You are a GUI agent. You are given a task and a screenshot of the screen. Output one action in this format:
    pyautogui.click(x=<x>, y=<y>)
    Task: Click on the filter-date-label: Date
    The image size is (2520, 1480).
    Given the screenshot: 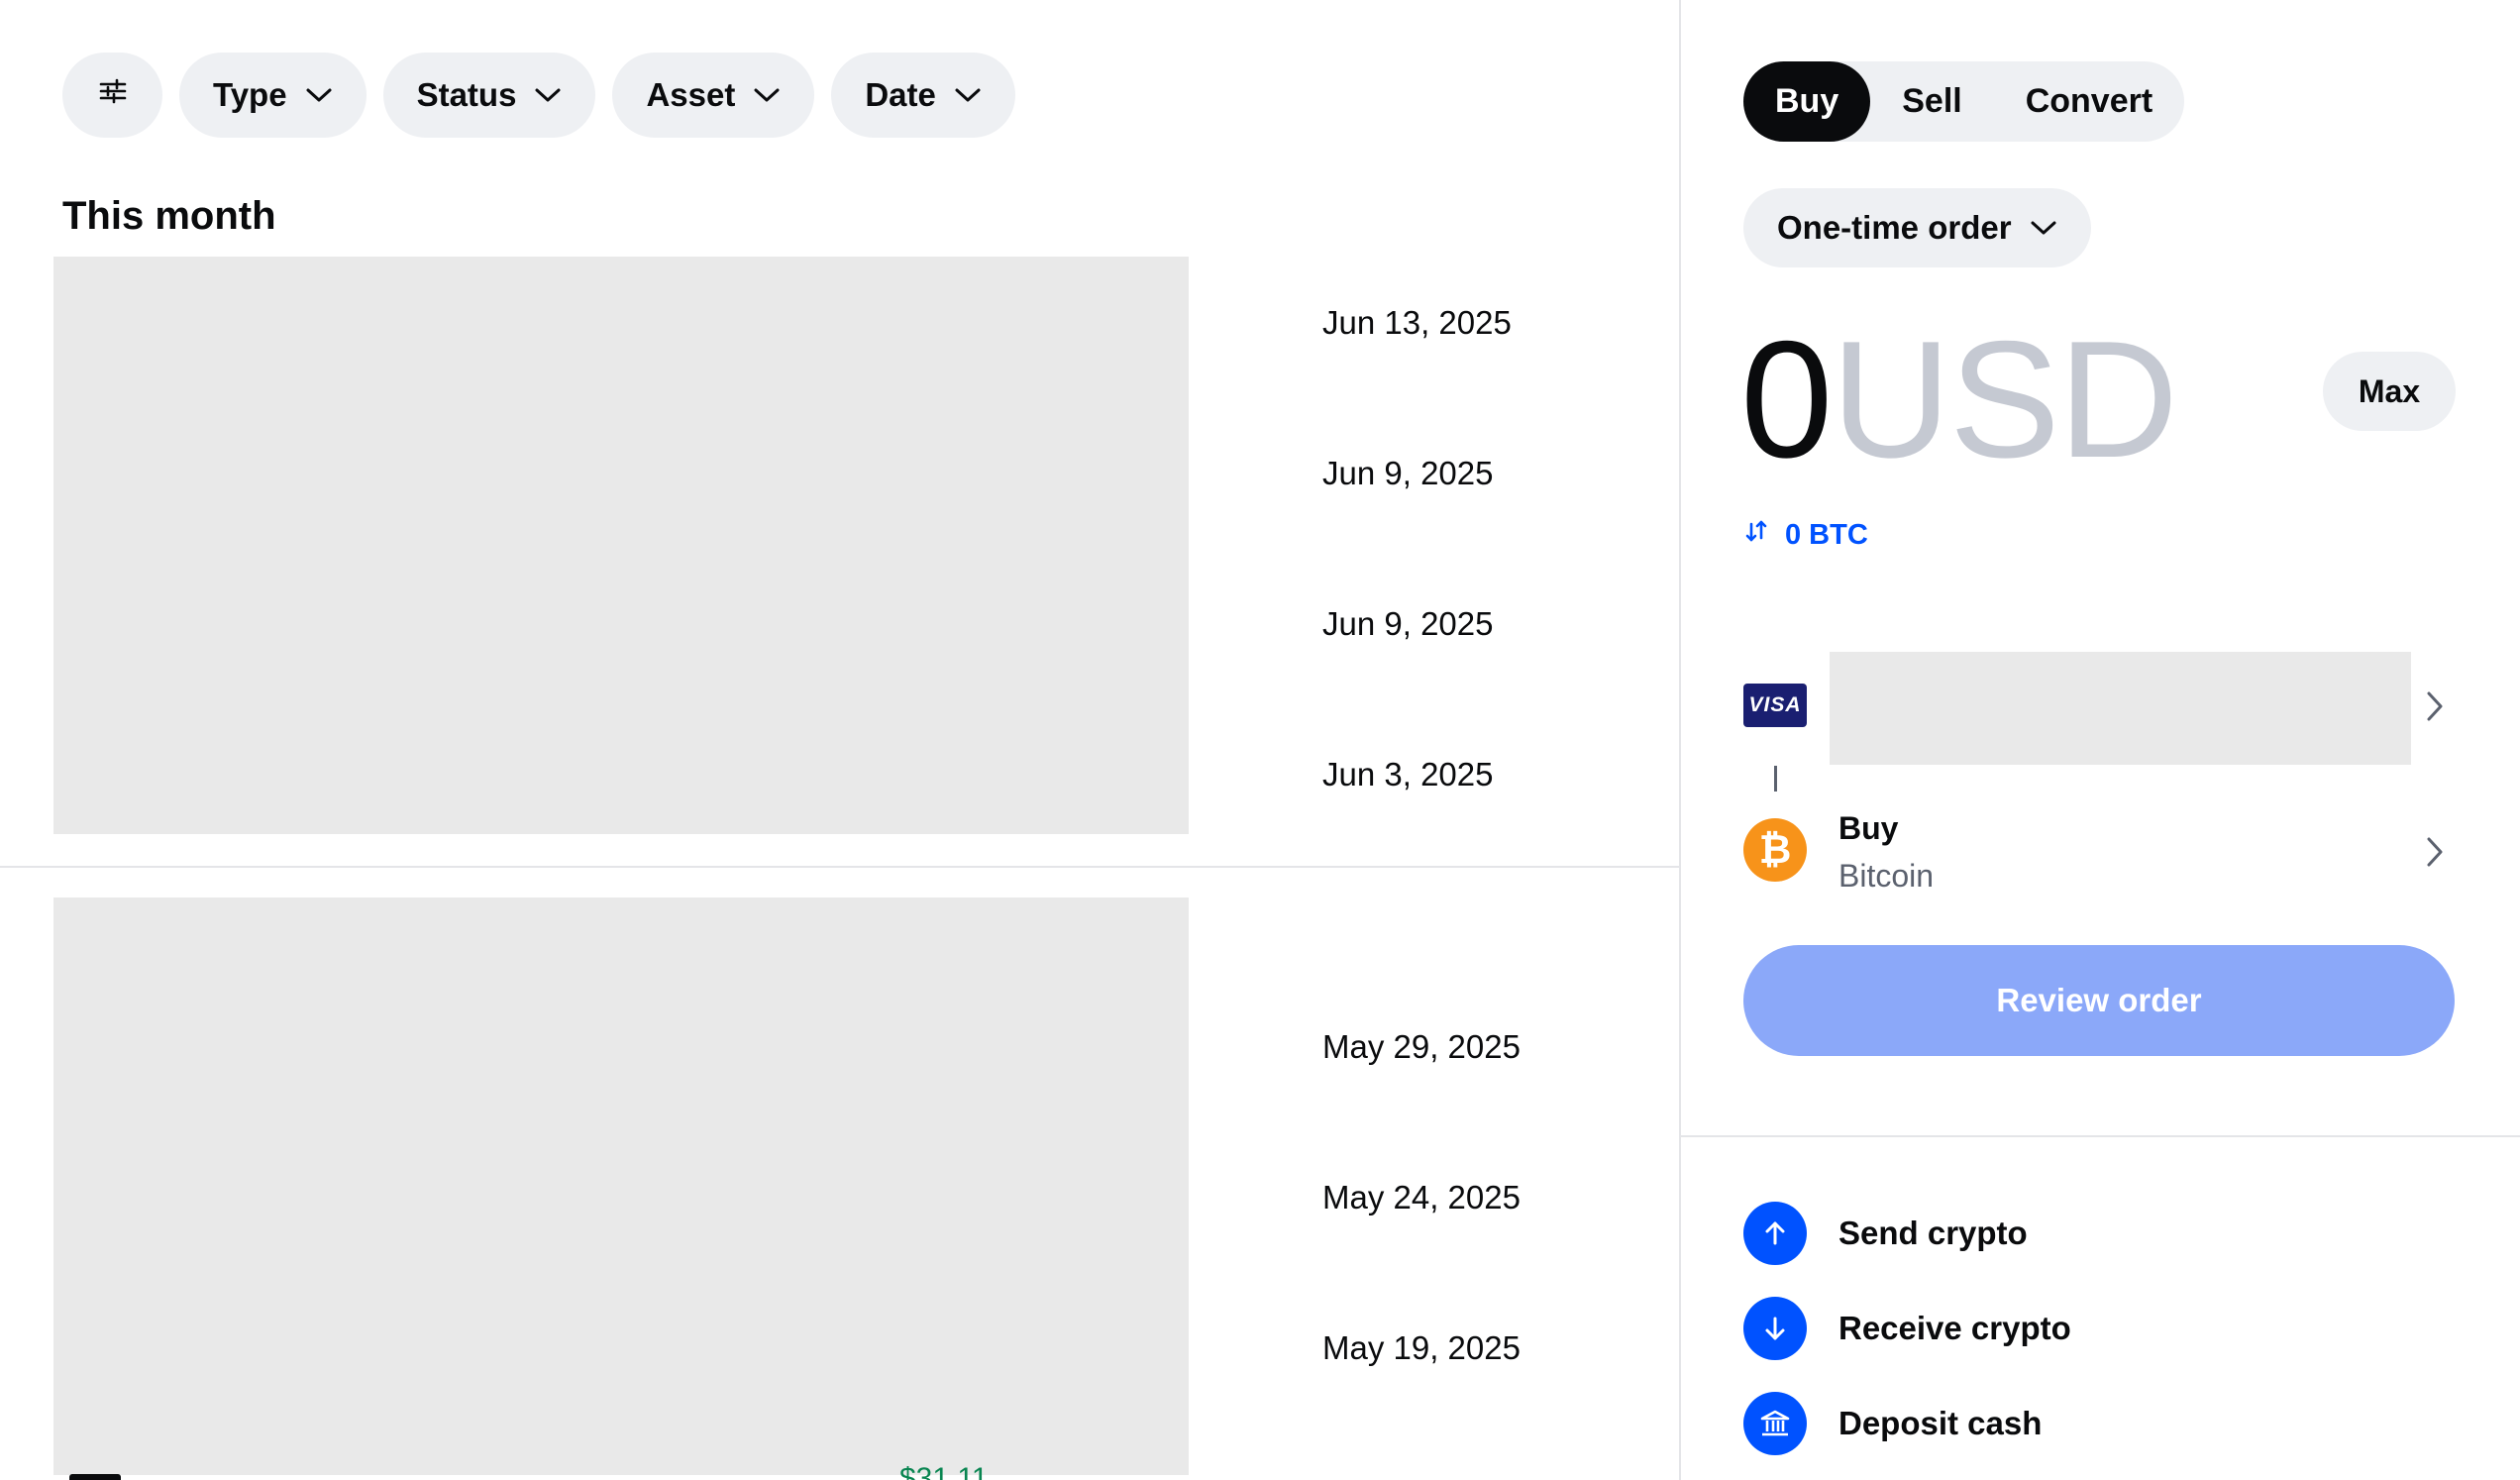 What is the action you would take?
    pyautogui.click(x=900, y=94)
    